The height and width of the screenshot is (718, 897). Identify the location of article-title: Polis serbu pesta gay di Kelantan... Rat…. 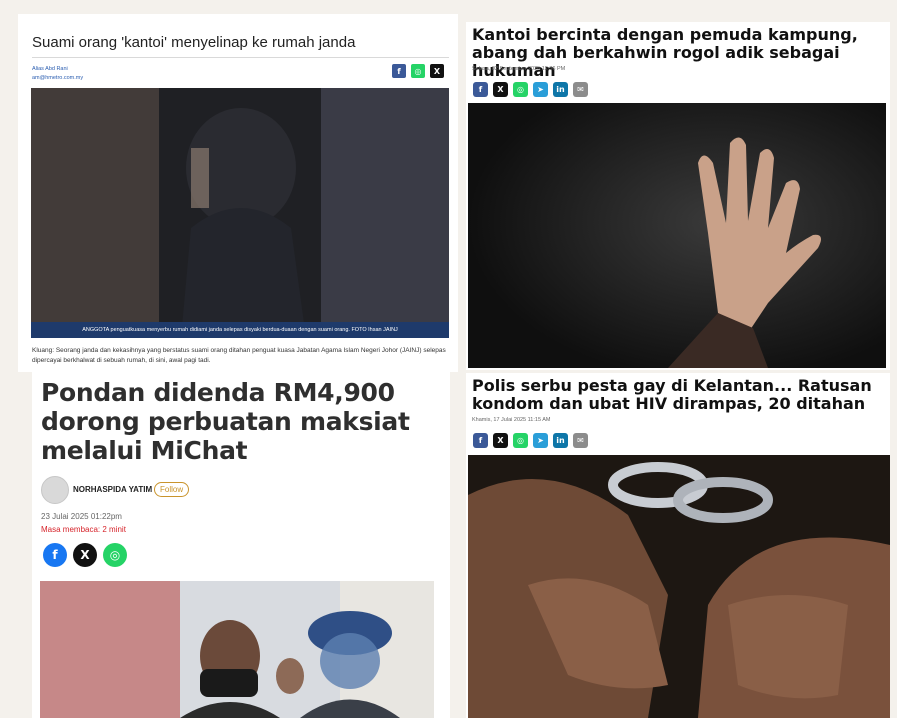
(680, 395).